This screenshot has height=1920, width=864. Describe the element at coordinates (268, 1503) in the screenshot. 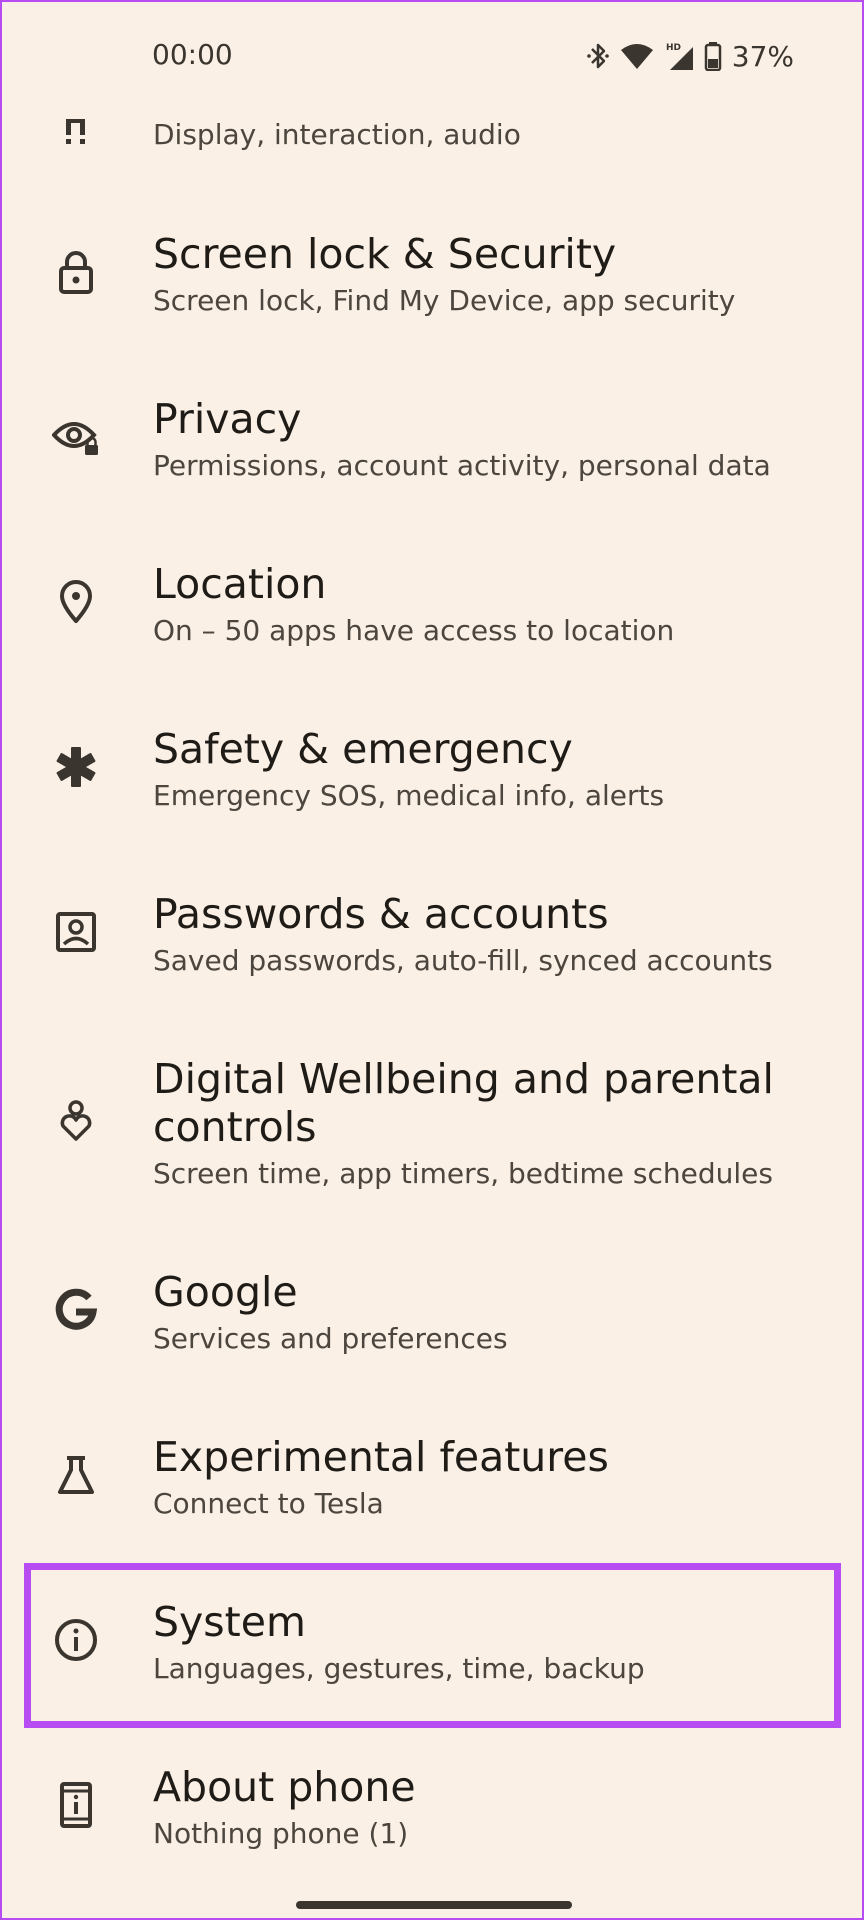

I see `settings-item-subtitle: Connect to Tesla` at that location.